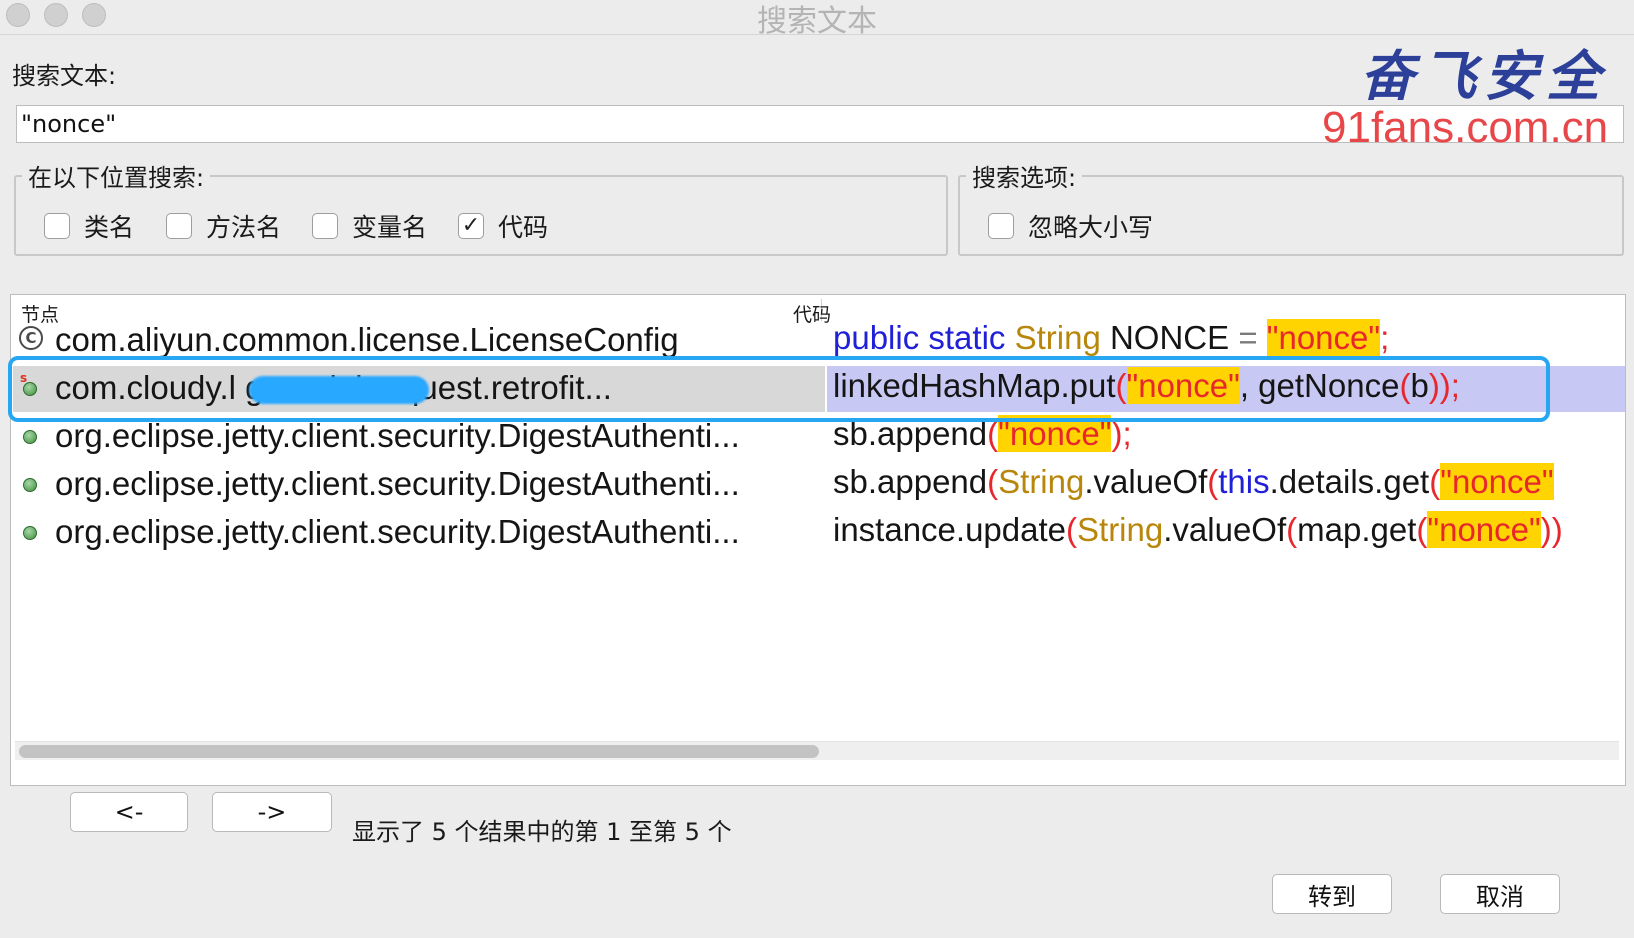  Describe the element at coordinates (910, 481) in the screenshot. I see `code-token: sb.append` at that location.